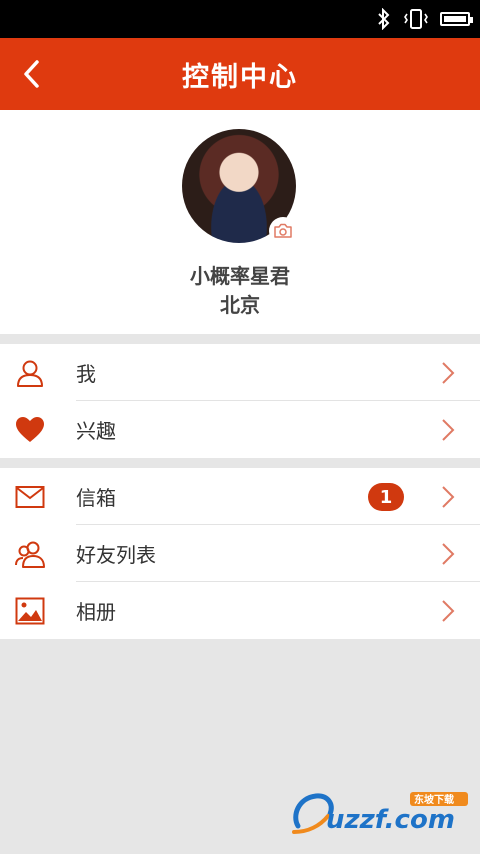 This screenshot has height=854, width=480. Describe the element at coordinates (456, 19) in the screenshot. I see `battery-icon` at that location.